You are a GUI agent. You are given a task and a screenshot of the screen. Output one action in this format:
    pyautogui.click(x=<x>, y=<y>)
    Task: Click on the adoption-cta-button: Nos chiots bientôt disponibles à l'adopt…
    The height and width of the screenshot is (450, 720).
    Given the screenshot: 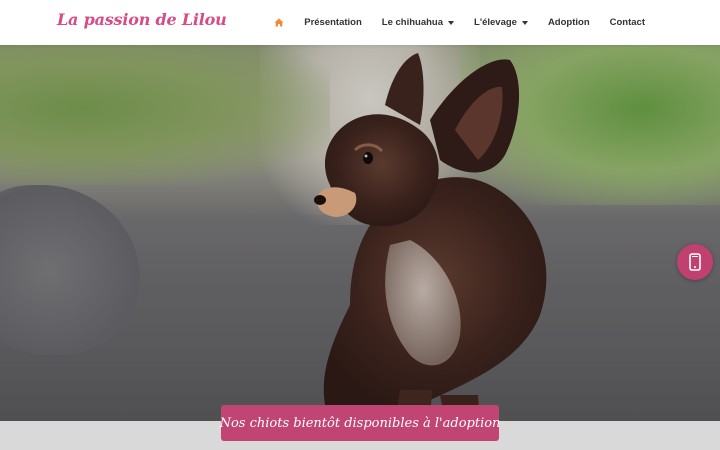 What is the action you would take?
    pyautogui.click(x=360, y=423)
    